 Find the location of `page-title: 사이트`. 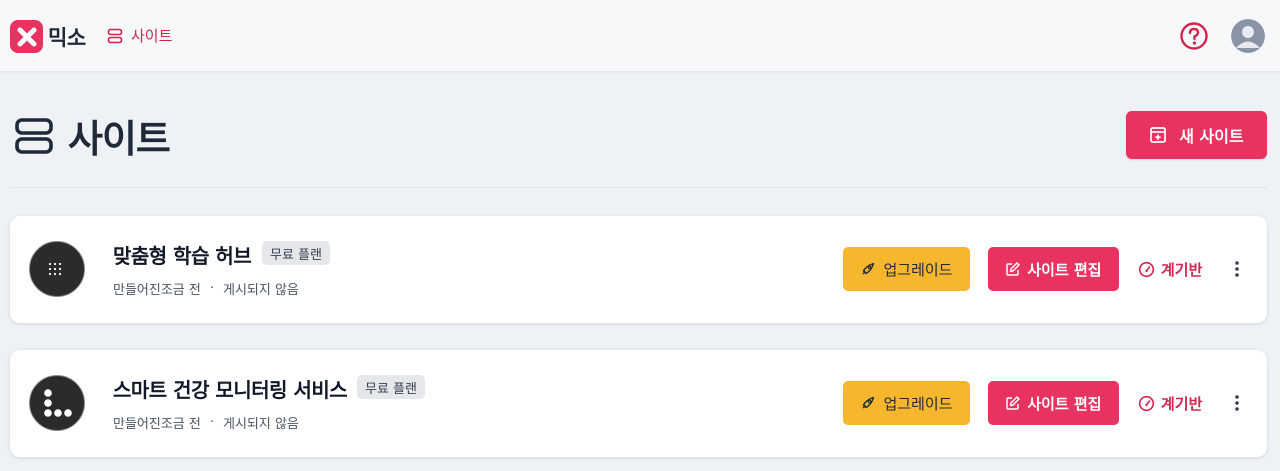

page-title: 사이트 is located at coordinates (119, 139).